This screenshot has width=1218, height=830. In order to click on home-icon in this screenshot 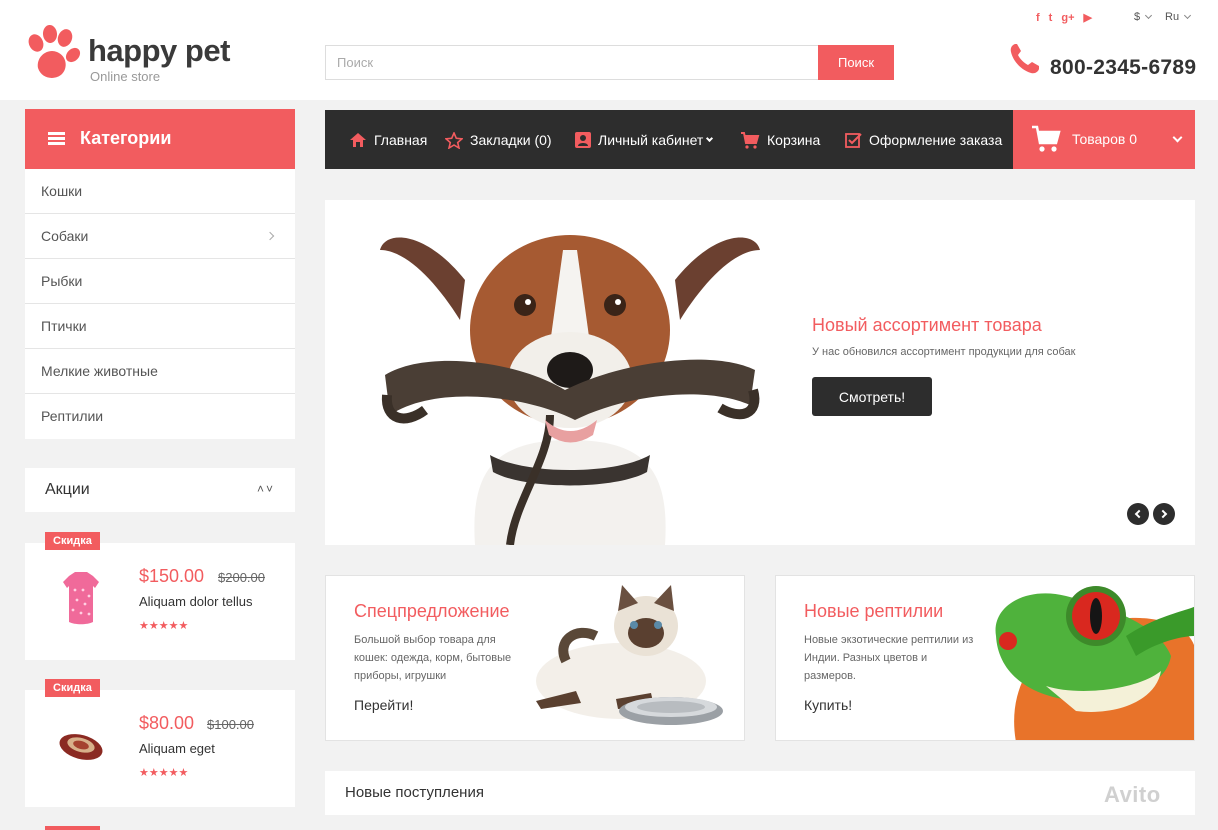, I will do `click(358, 140)`.